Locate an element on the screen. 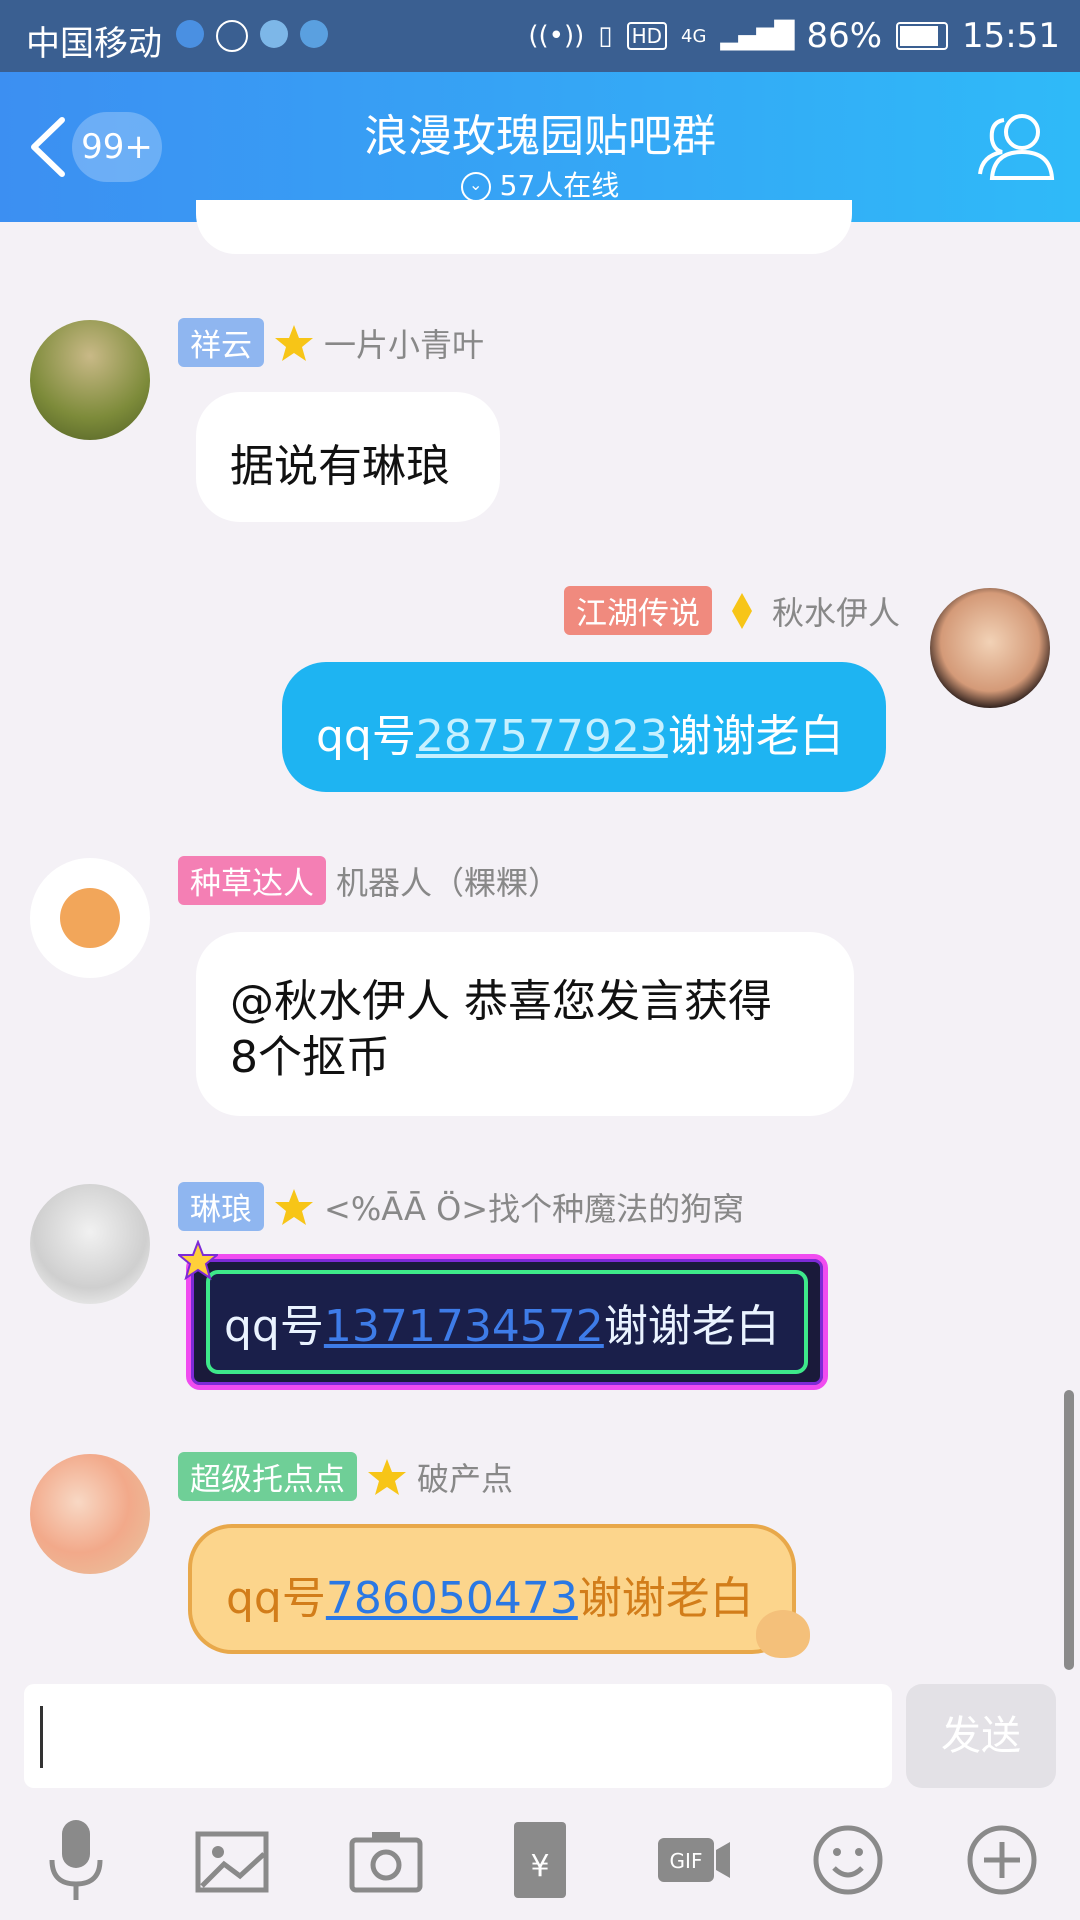 This screenshot has height=1920, width=1080. message-meta: 江湖传说 秋水伊人 is located at coordinates (731, 610).